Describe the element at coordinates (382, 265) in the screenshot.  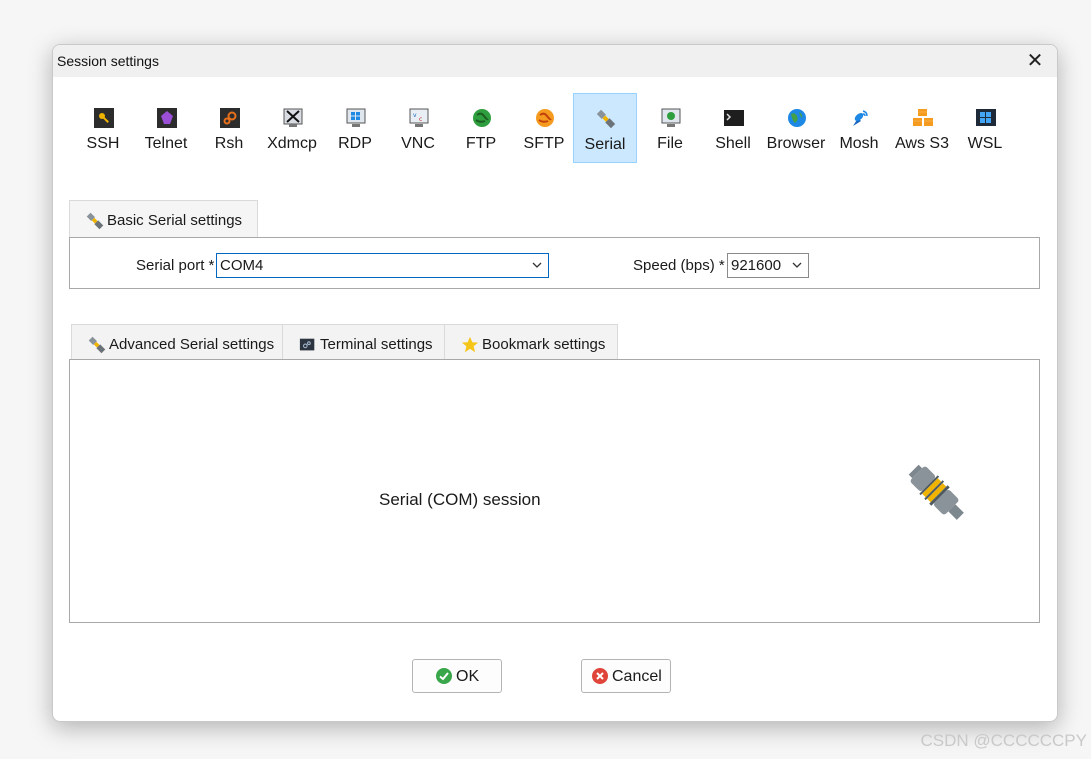
I see `serial-port-select: COM4` at that location.